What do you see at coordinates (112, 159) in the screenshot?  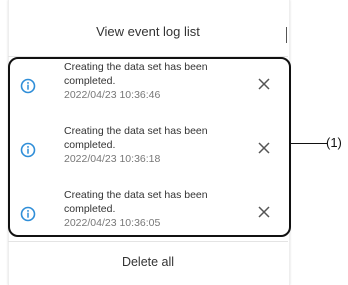 I see `event-timestamp: 2022/04/23 10:36:18` at bounding box center [112, 159].